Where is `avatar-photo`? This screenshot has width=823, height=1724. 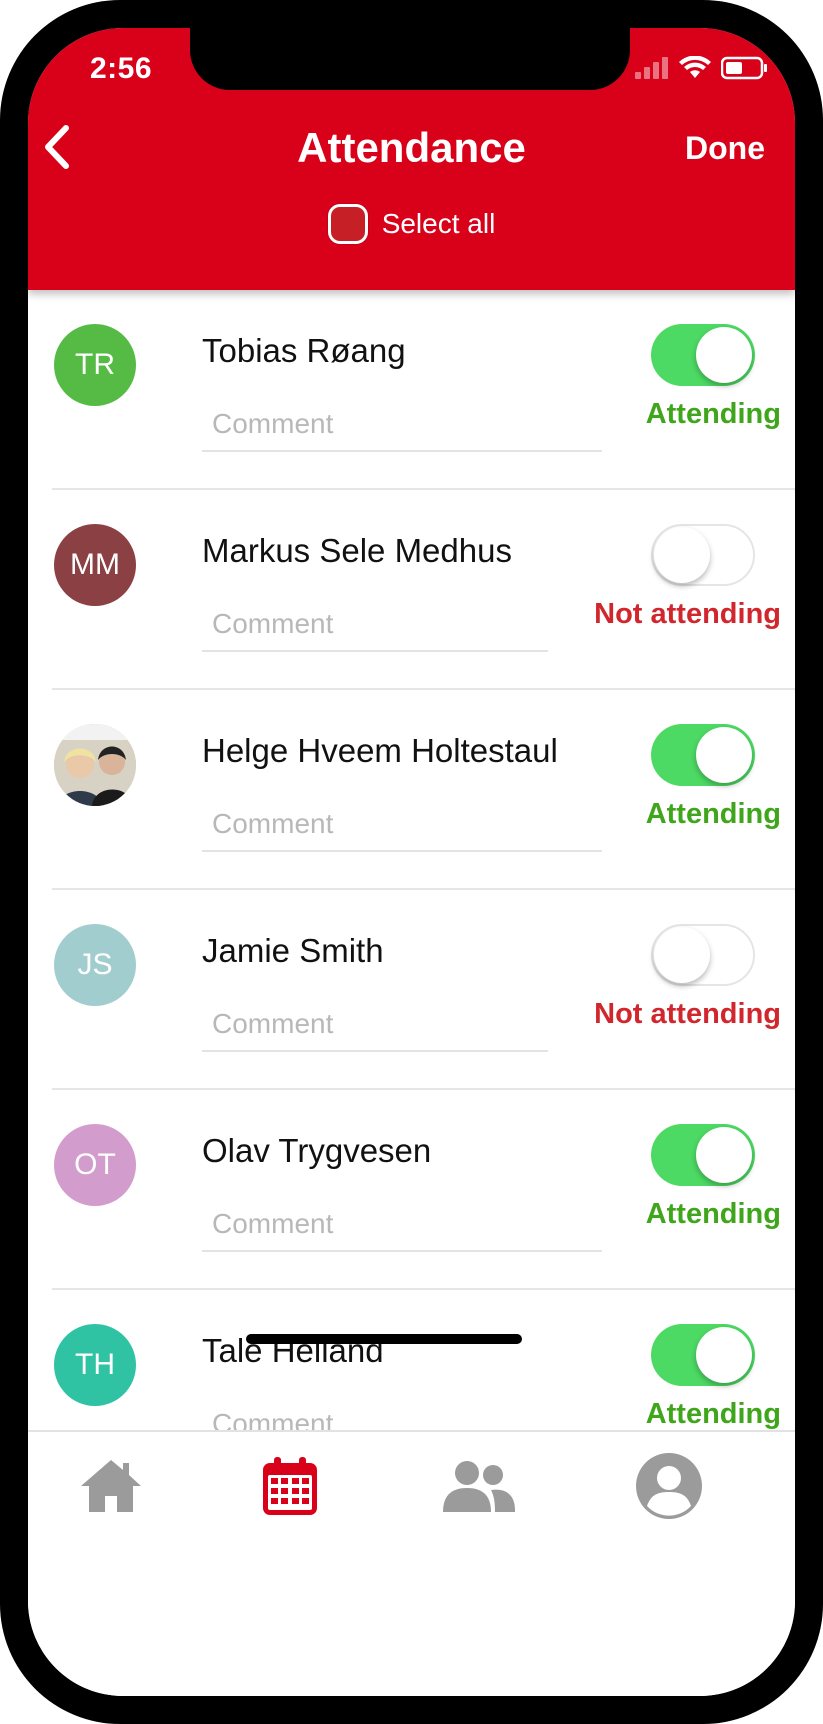
avatar-photo is located at coordinates (95, 765).